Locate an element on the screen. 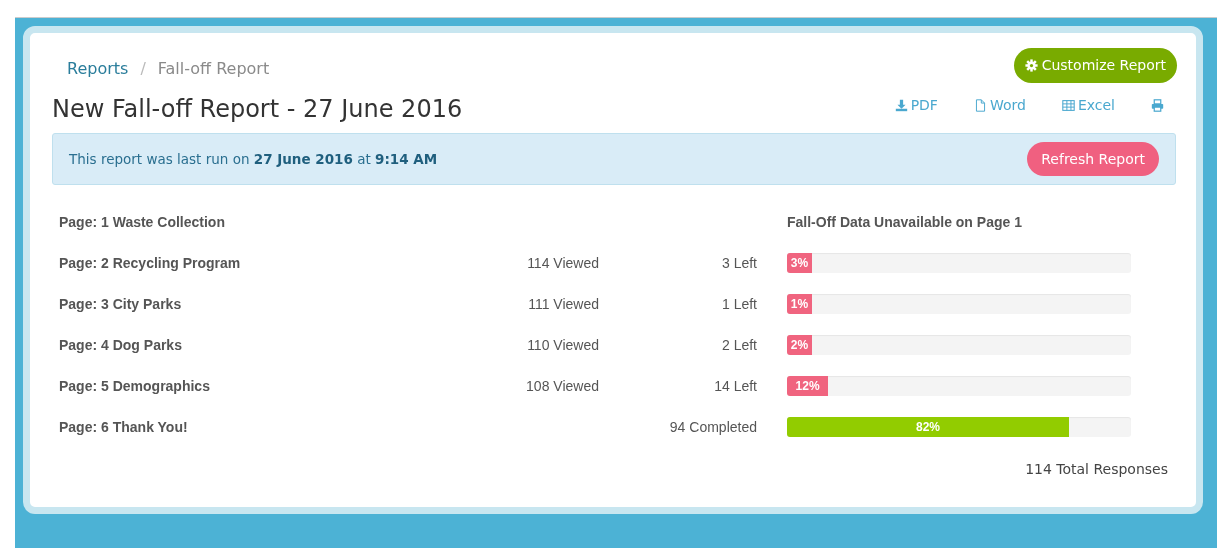  breadcrumb-current: Fall-off Report is located at coordinates (213, 68).